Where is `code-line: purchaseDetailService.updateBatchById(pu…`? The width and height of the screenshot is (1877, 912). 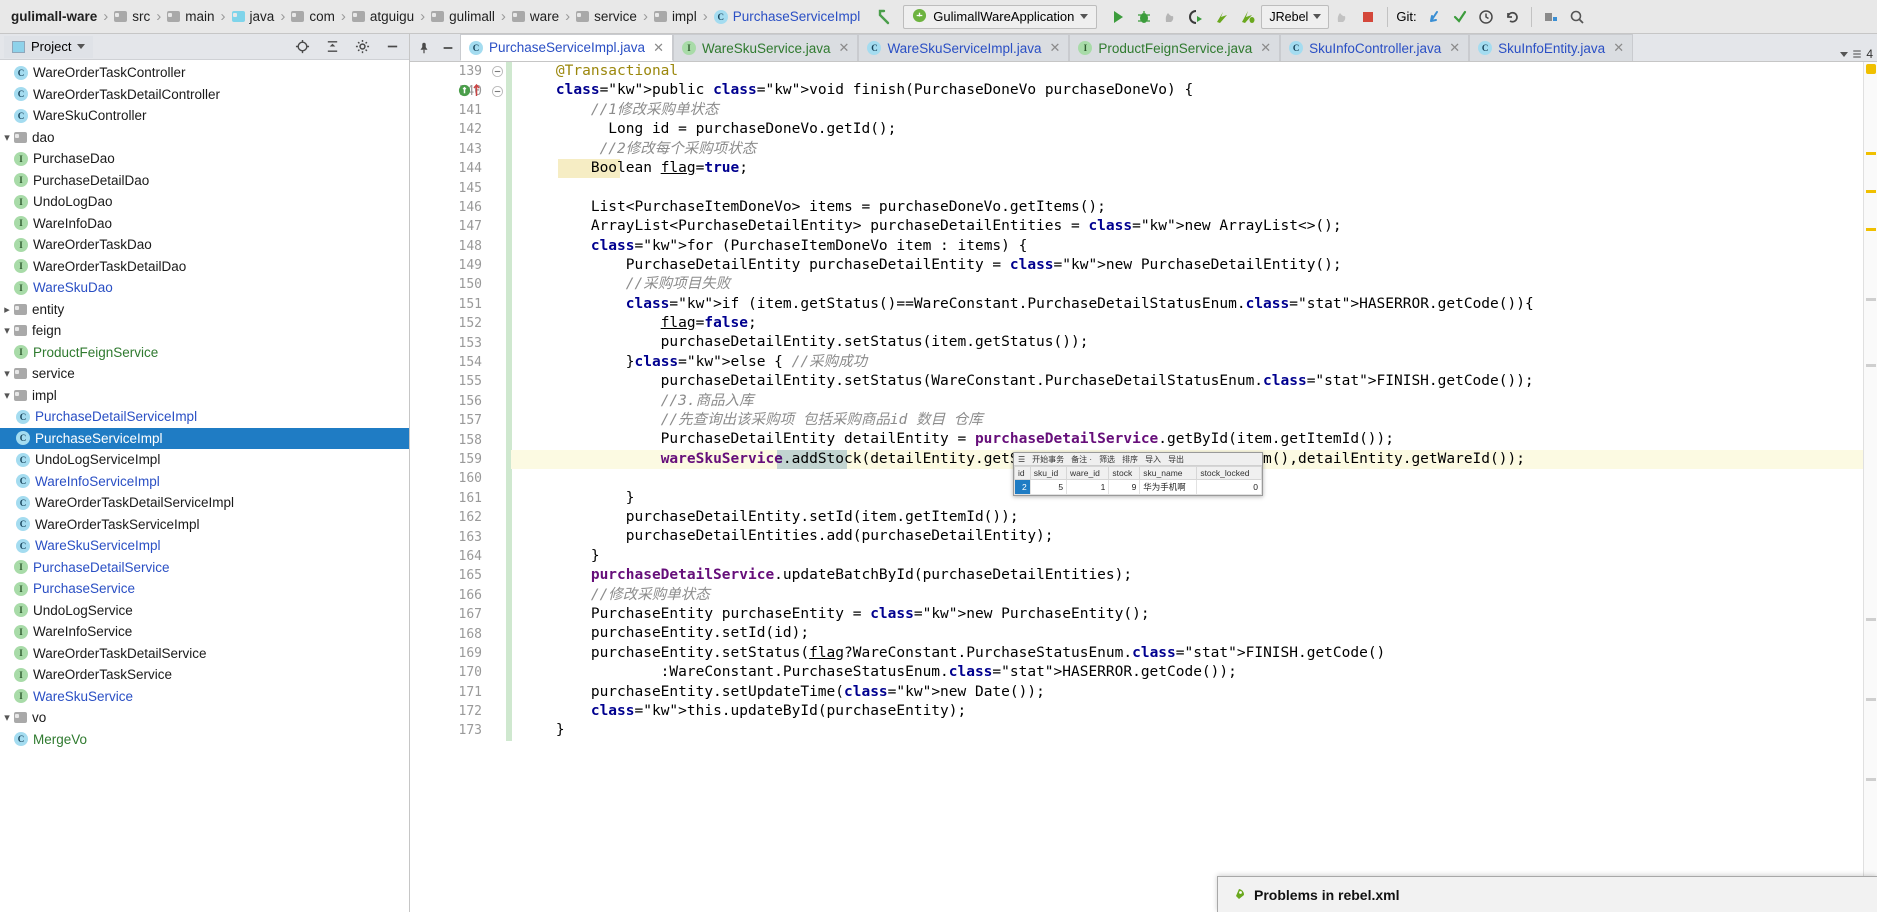
code-line: purchaseDetailService.updateBatchById(pu… is located at coordinates (1187, 575).